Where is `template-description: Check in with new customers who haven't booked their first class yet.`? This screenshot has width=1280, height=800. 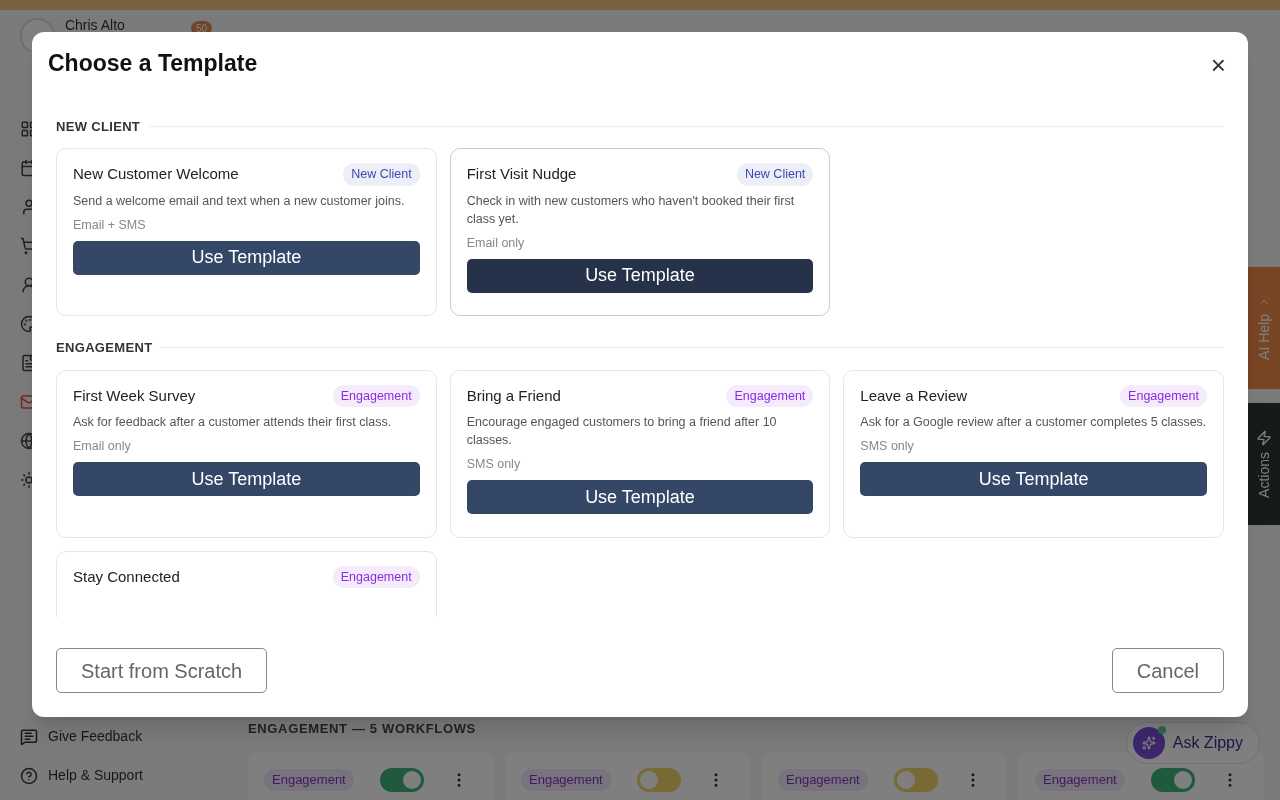 template-description: Check in with new customers who haven't booked their first class yet. is located at coordinates (631, 210).